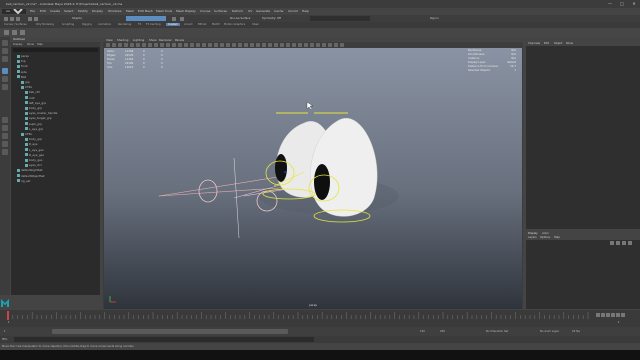 Image resolution: width=640 pixels, height=360 pixels. Describe the element at coordinates (5, 59) in the screenshot. I see `paint-select-icon` at that location.